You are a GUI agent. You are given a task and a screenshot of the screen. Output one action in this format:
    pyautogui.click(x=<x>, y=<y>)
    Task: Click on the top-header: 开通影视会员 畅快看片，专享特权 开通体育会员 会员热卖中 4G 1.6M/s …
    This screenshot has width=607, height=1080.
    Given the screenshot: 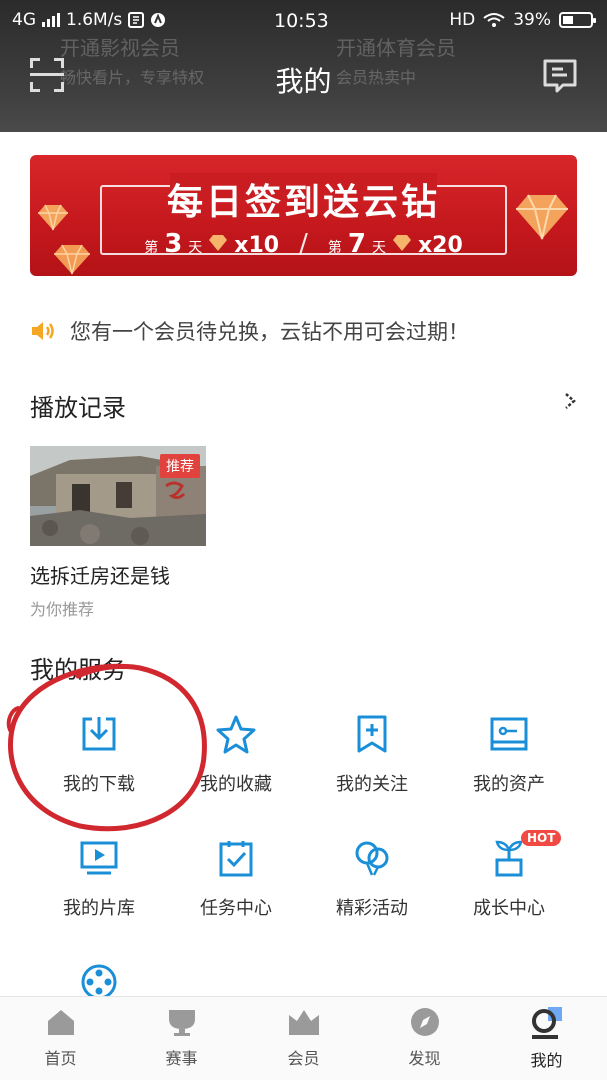 What is the action you would take?
    pyautogui.click(x=303, y=66)
    